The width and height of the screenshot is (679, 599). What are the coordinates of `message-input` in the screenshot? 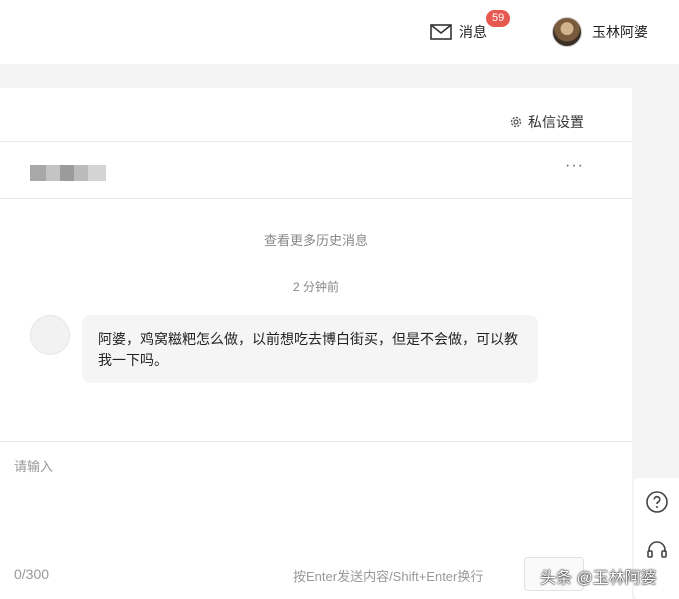 It's located at (314, 496).